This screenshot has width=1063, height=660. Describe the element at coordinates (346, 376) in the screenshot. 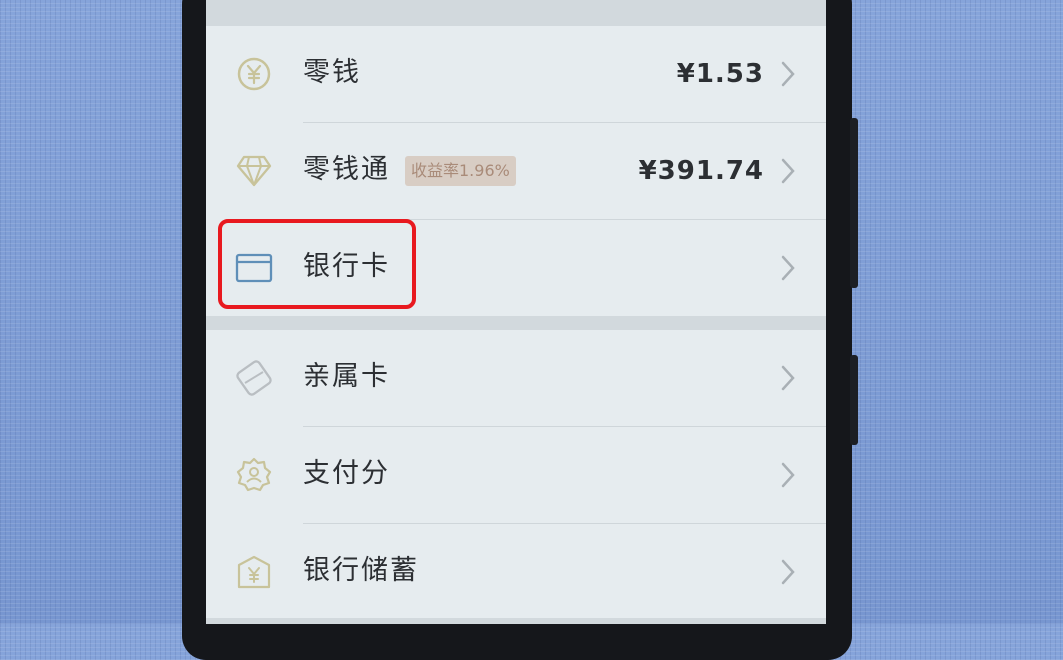

I see `menu-item-label: 亲属卡` at that location.